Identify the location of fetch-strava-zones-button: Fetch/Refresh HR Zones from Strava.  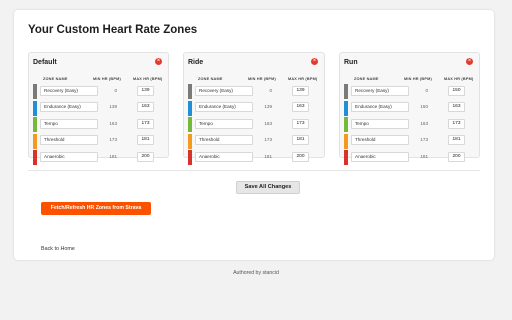
(96, 208).